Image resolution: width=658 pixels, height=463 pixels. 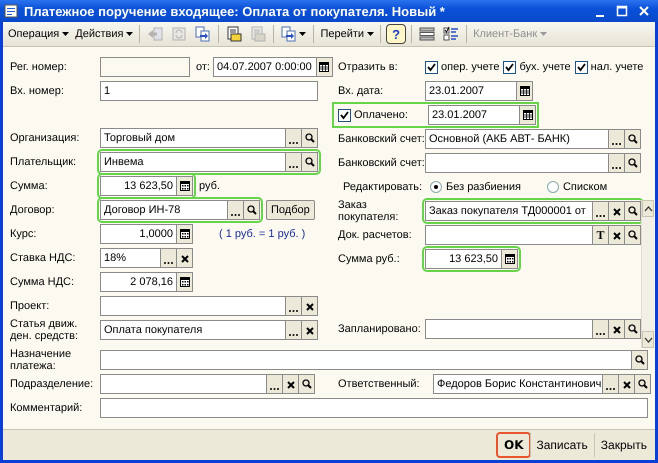 I want to click on calendar-icon, so click(x=525, y=91).